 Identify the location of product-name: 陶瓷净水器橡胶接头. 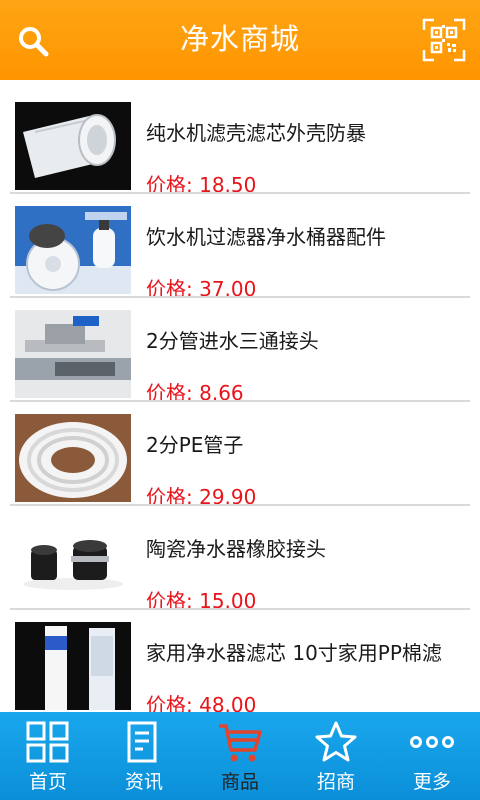
(236, 549).